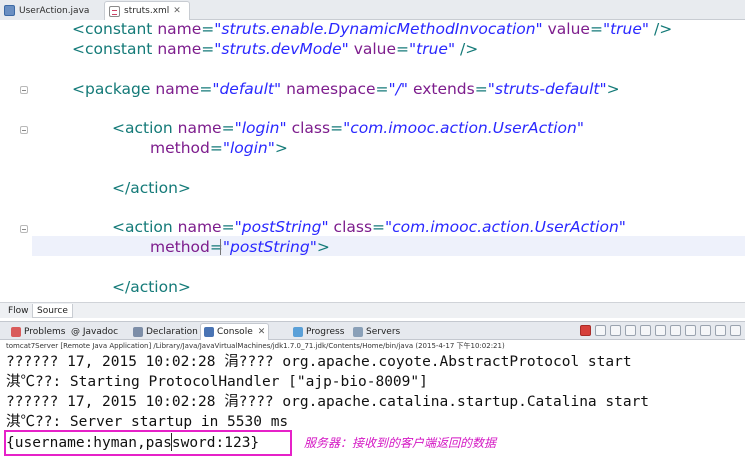  I want to click on console-icon, so click(209, 332).